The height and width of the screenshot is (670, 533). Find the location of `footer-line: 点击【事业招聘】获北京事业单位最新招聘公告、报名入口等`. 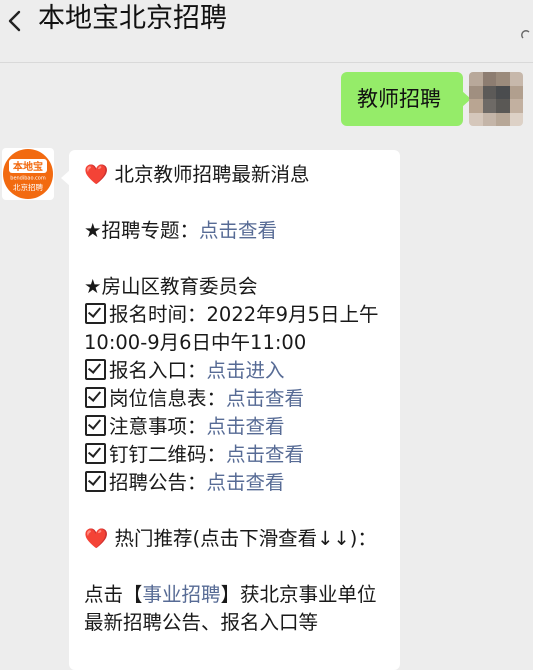

footer-line: 点击【事业招聘】获北京事业单位最新招聘公告、报名入口等 is located at coordinates (230, 608).